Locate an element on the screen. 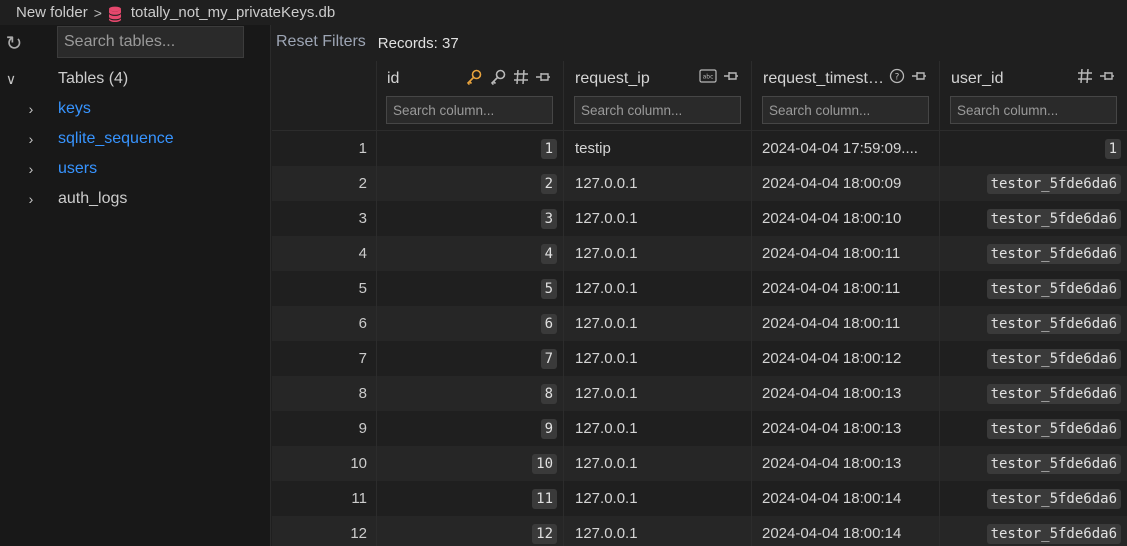 The height and width of the screenshot is (546, 1127). chevron-right-icon: › is located at coordinates (31, 199).